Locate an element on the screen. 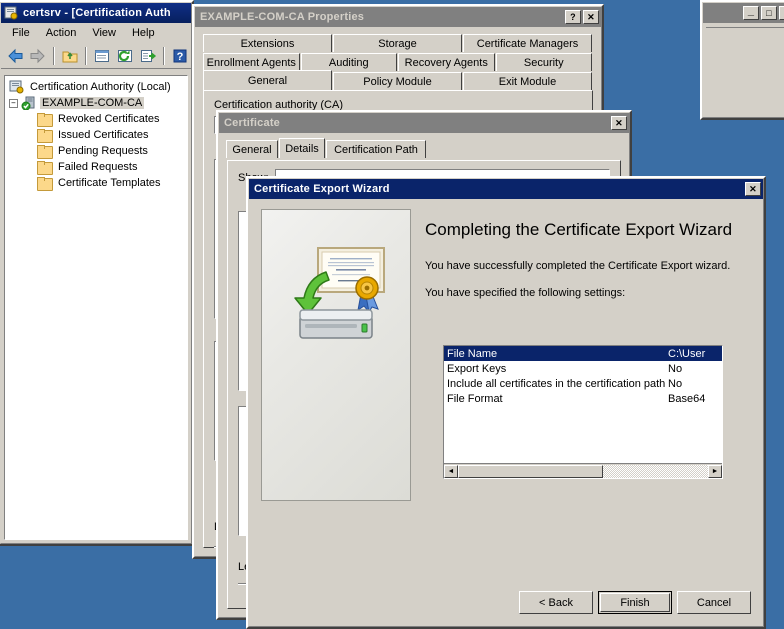 This screenshot has height=629, width=784. main-toolbar: ? is located at coordinates (96, 56).